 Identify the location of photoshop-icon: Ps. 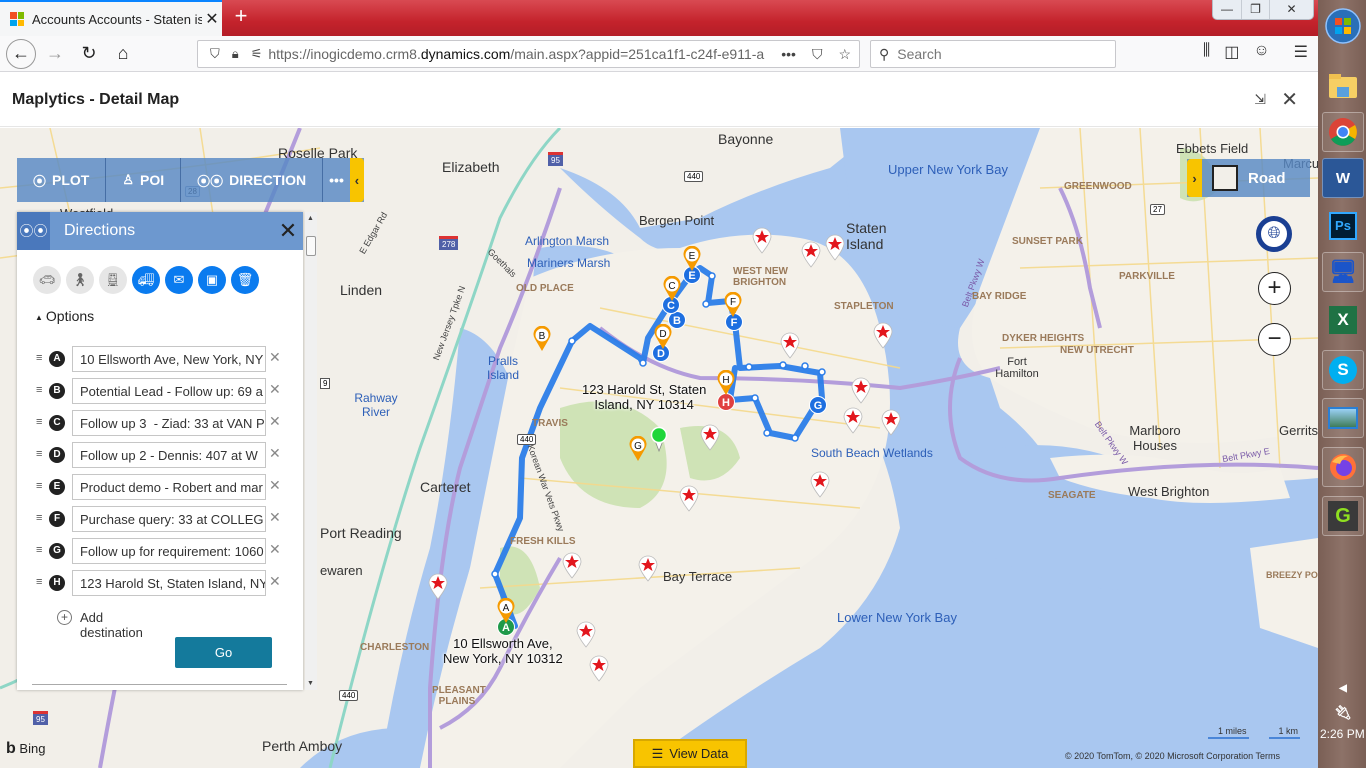
(1343, 226).